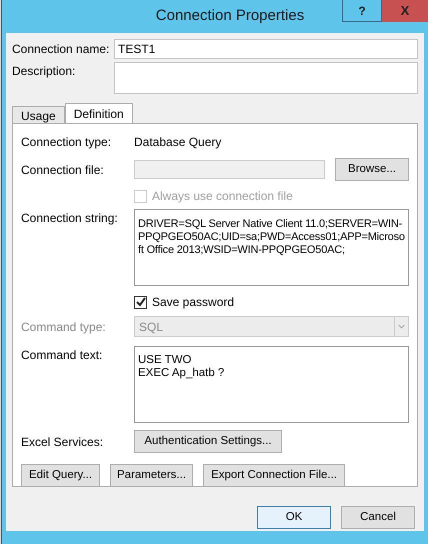  I want to click on code-line: EXEC Ap_hatb ?, so click(182, 373).